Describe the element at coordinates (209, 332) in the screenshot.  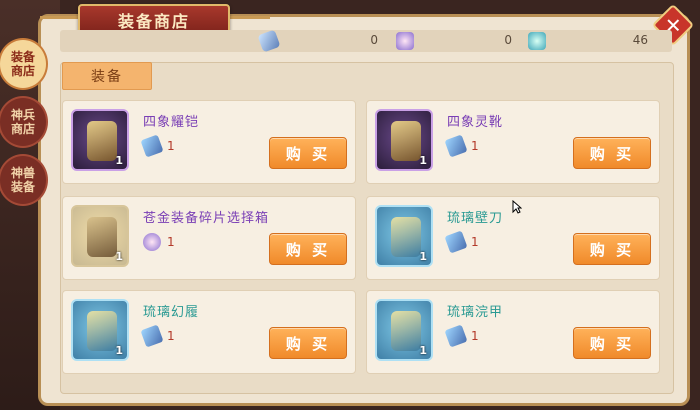
I see `shop-item-card: 1 琉璃幻履 1 购 买` at that location.